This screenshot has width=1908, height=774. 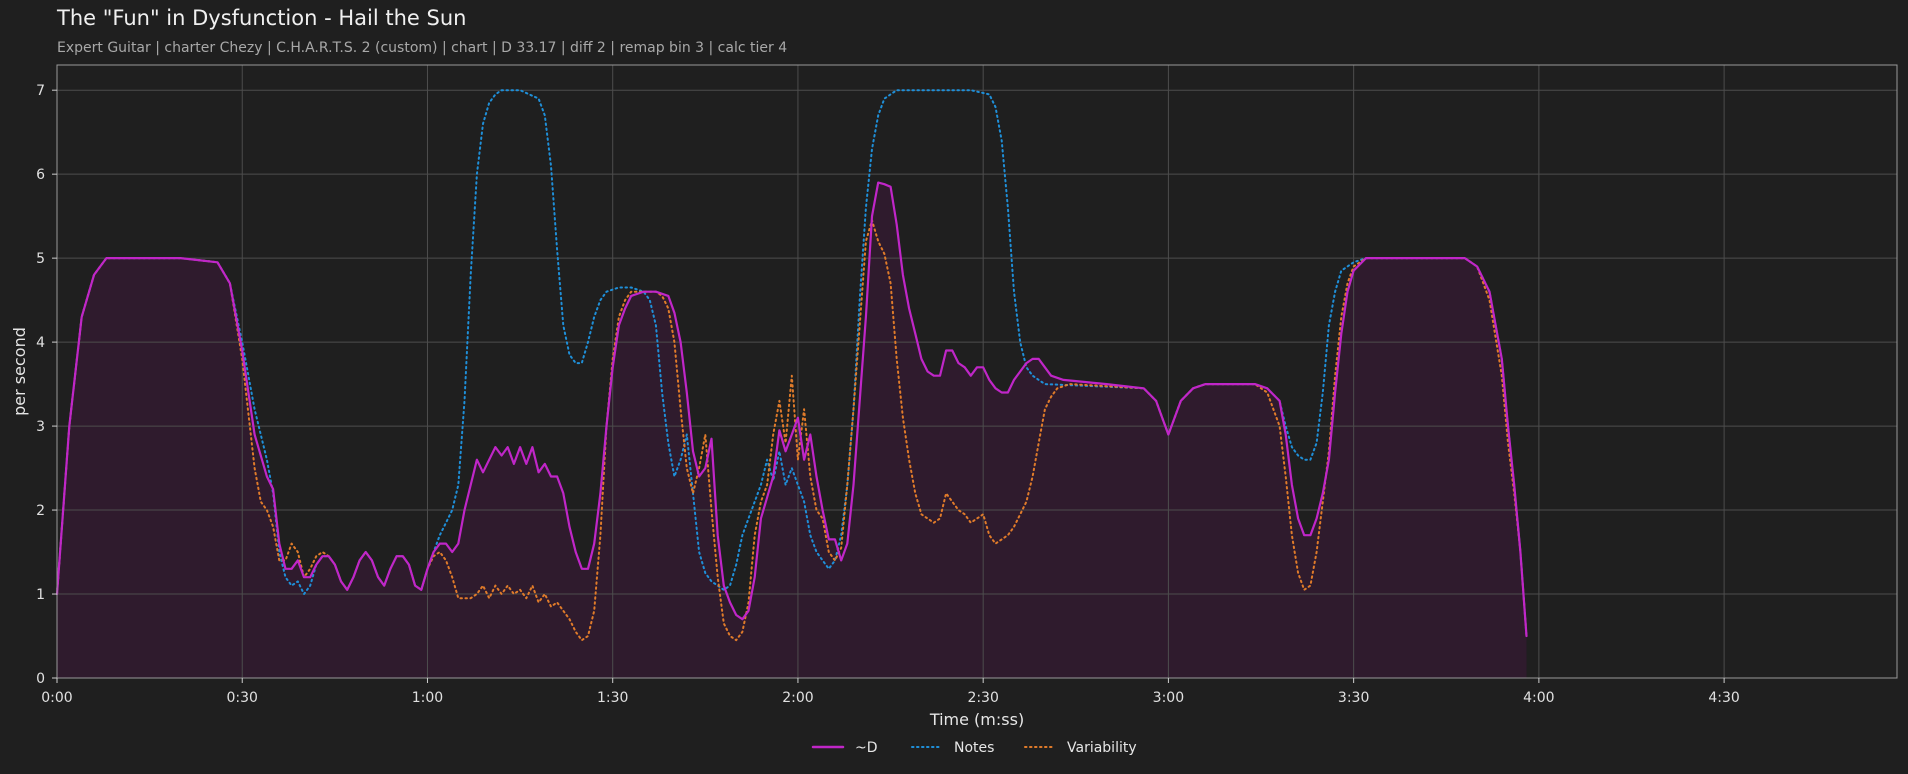 I want to click on x-tick-label: 3:00, so click(x=1168, y=698).